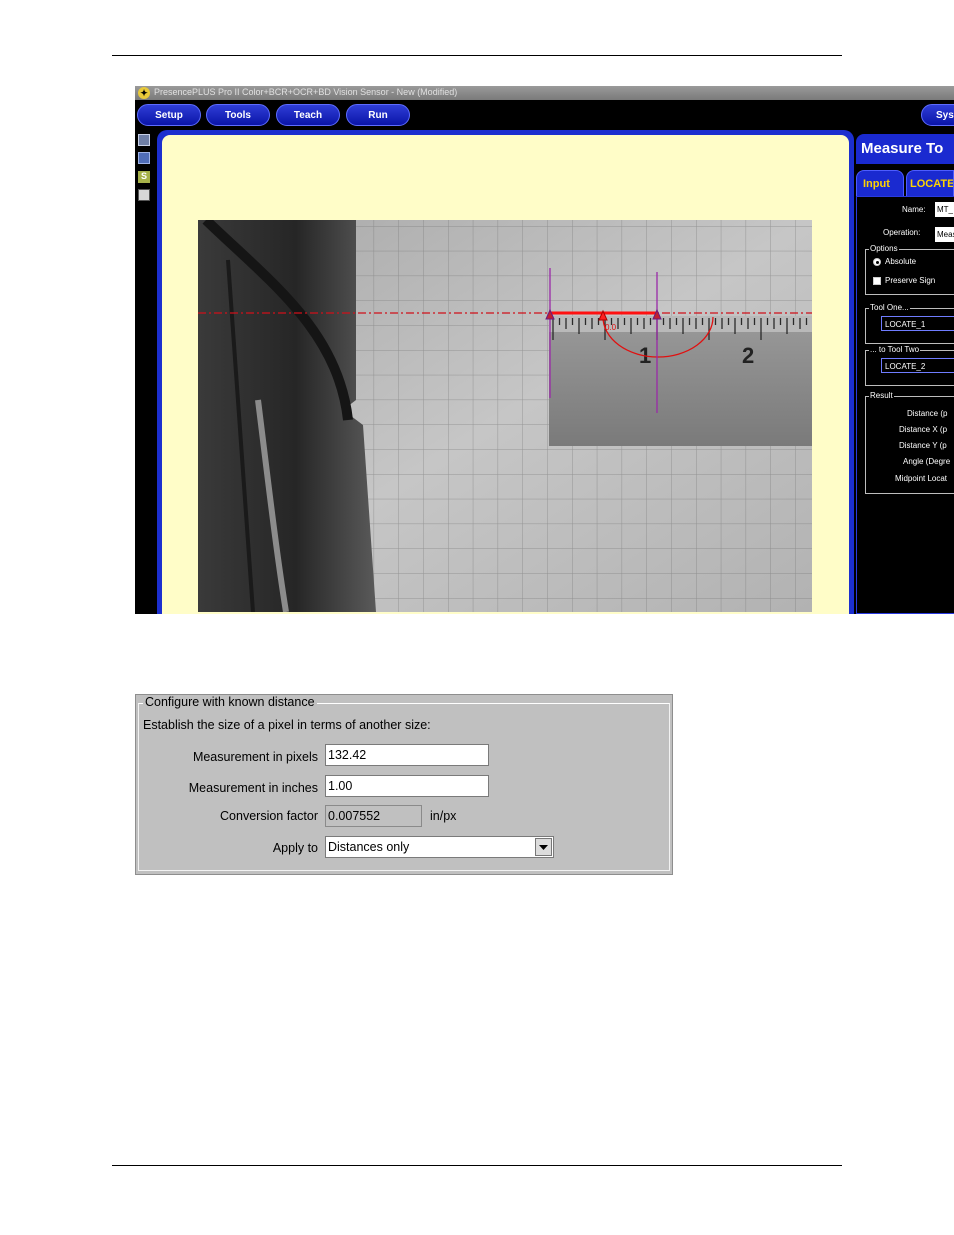  I want to click on ruler-mark-2: 2, so click(748, 355).